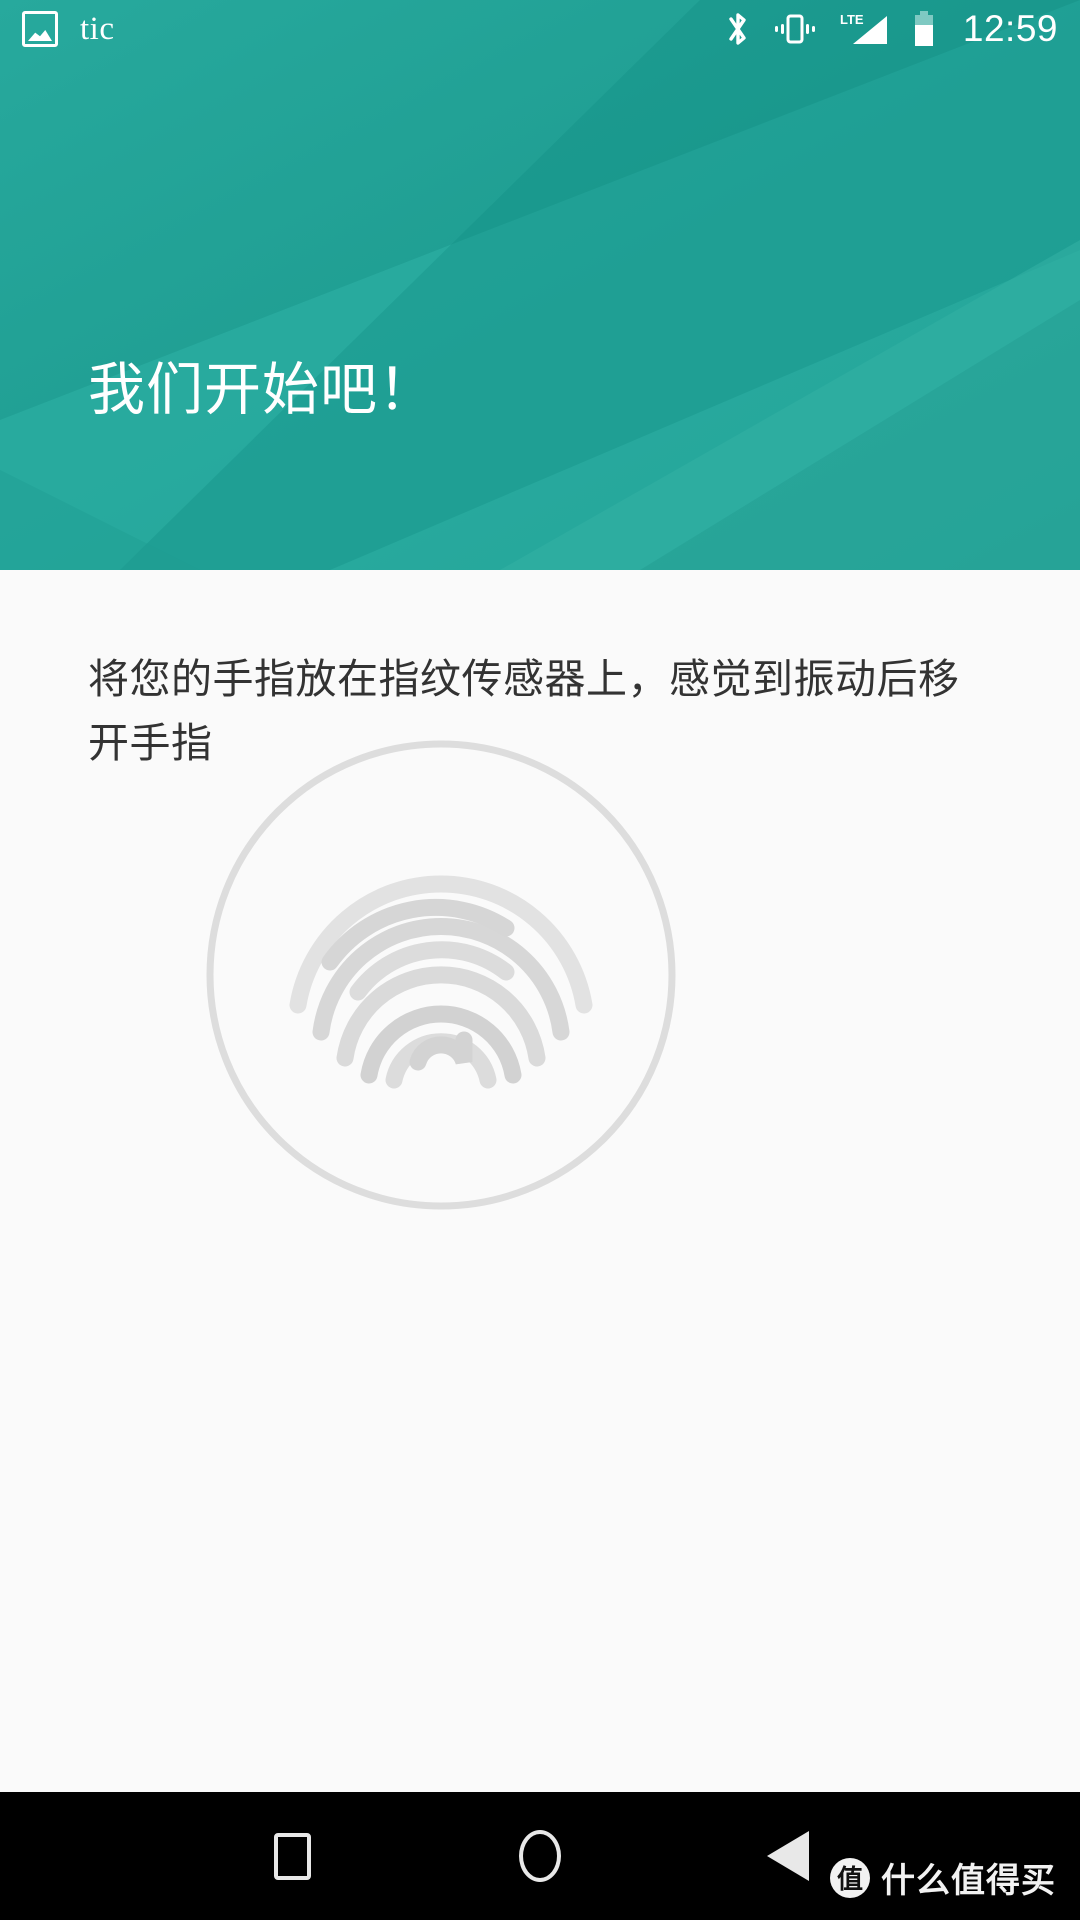  I want to click on recents-square-icon, so click(292, 1856).